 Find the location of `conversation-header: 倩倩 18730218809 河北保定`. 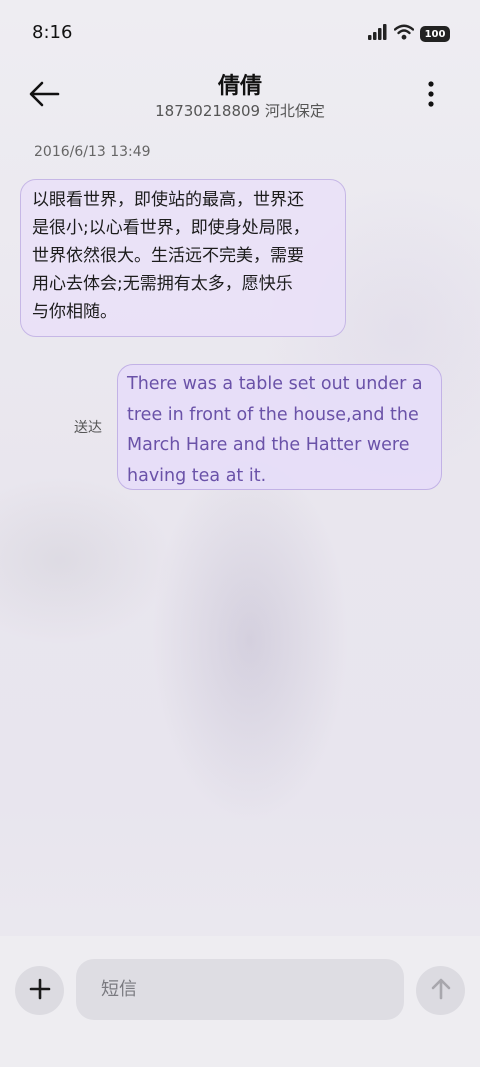

conversation-header: 倩倩 18730218809 河北保定 is located at coordinates (240, 95).